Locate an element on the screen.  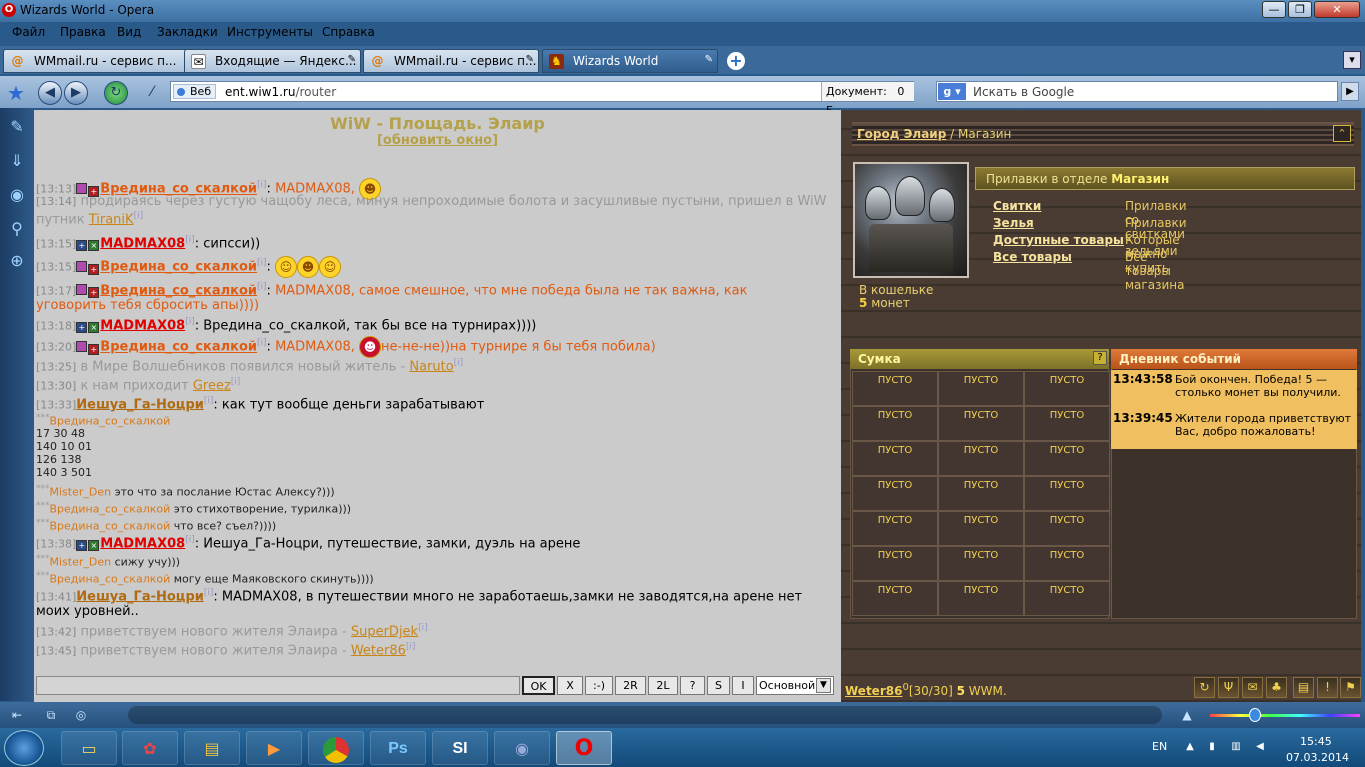
wand-icon: ⁄ is located at coordinates (152, 94).